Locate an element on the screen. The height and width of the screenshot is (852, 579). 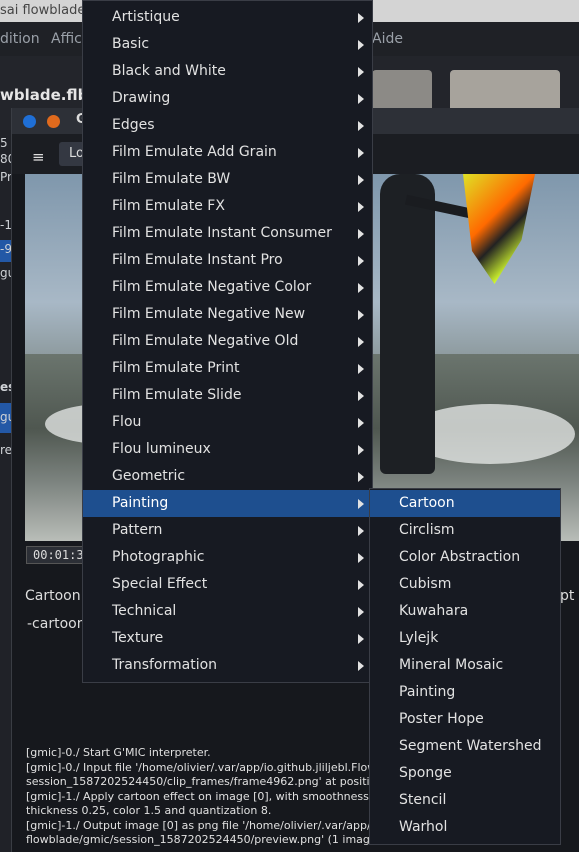
menu-item-label: Texture is located at coordinates (138, 638).